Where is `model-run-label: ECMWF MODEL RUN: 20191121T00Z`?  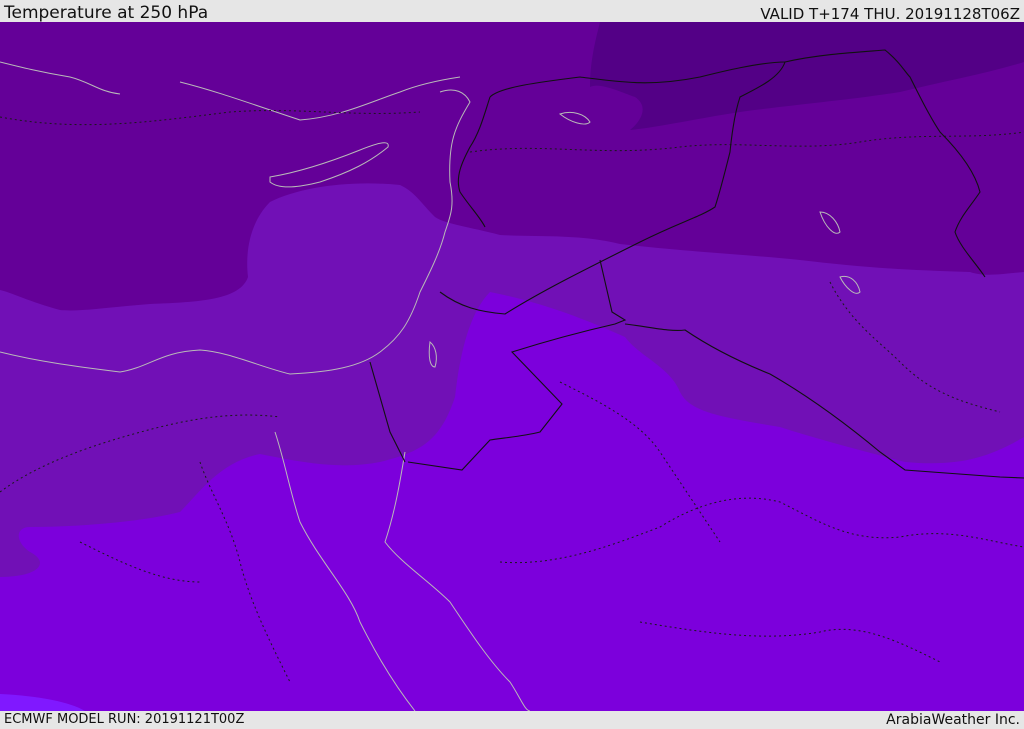 model-run-label: ECMWF MODEL RUN: 20191121T00Z is located at coordinates (124, 719).